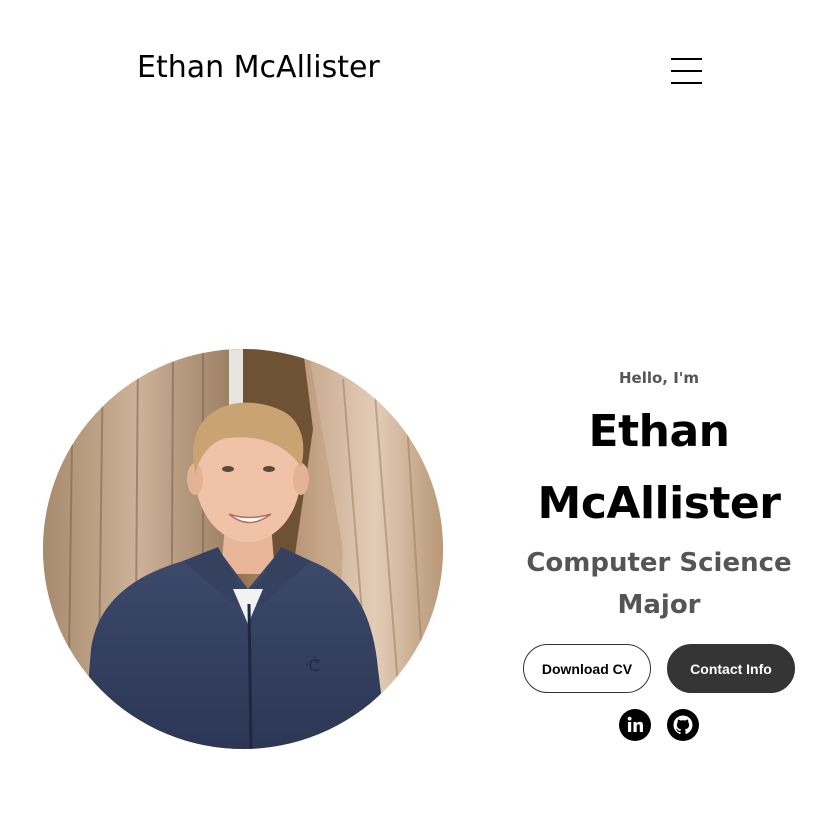  I want to click on hamburger-menu-icon, so click(686, 71).